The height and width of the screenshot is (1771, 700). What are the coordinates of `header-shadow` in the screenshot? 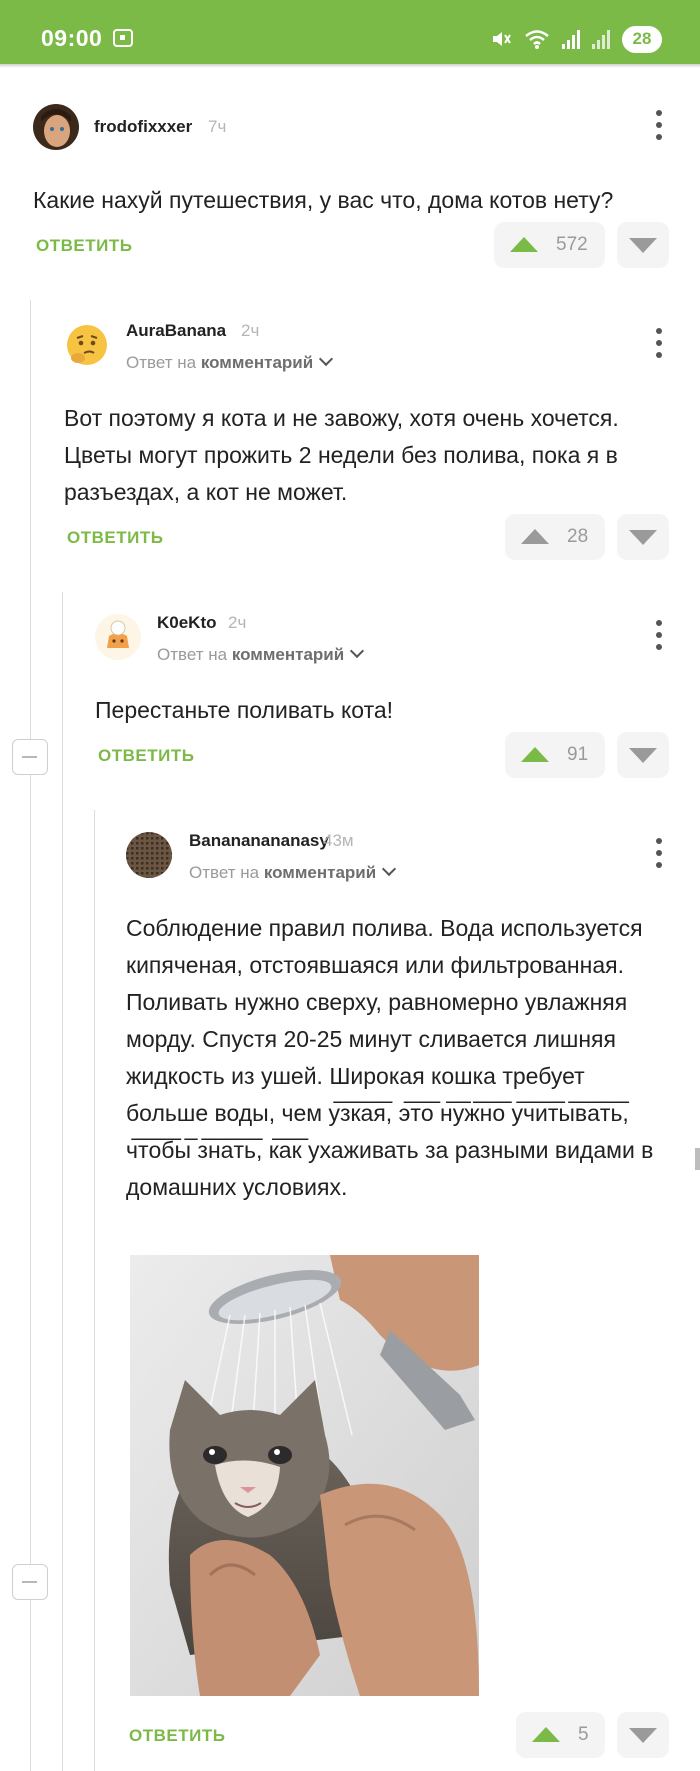 It's located at (350, 66).